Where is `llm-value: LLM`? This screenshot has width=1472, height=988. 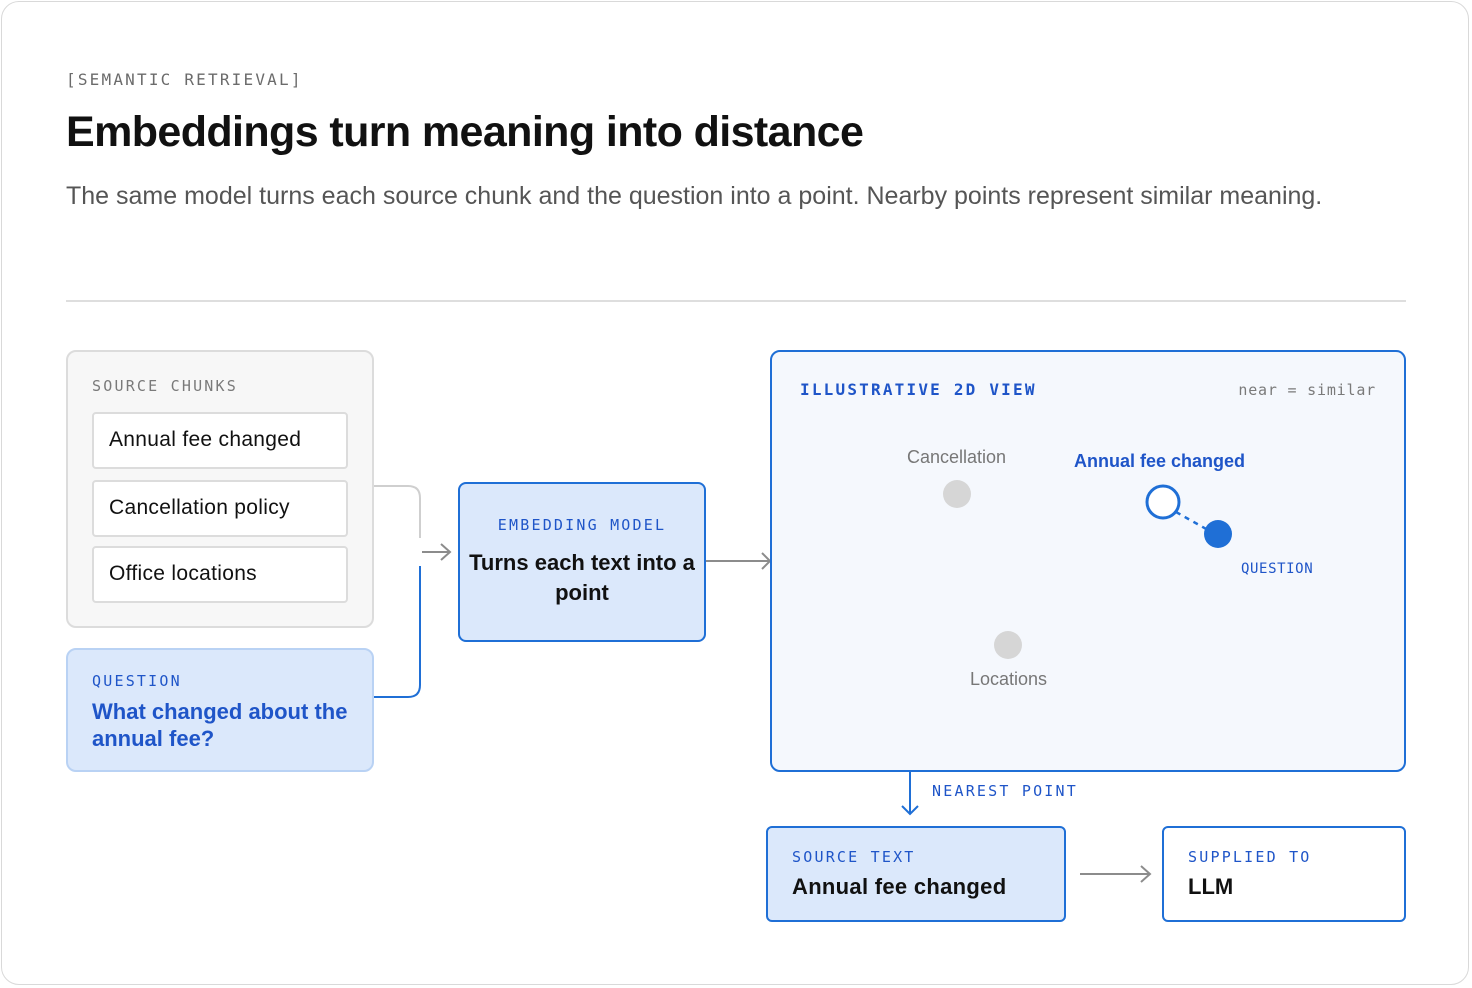 llm-value: LLM is located at coordinates (1211, 886).